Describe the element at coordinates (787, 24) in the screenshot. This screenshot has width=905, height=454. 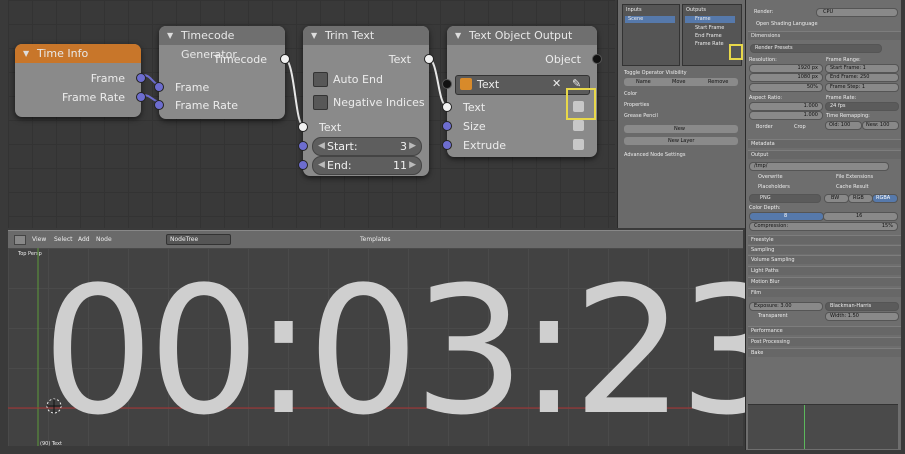
I see `osl-checkbox-label: Open Shading Language` at that location.